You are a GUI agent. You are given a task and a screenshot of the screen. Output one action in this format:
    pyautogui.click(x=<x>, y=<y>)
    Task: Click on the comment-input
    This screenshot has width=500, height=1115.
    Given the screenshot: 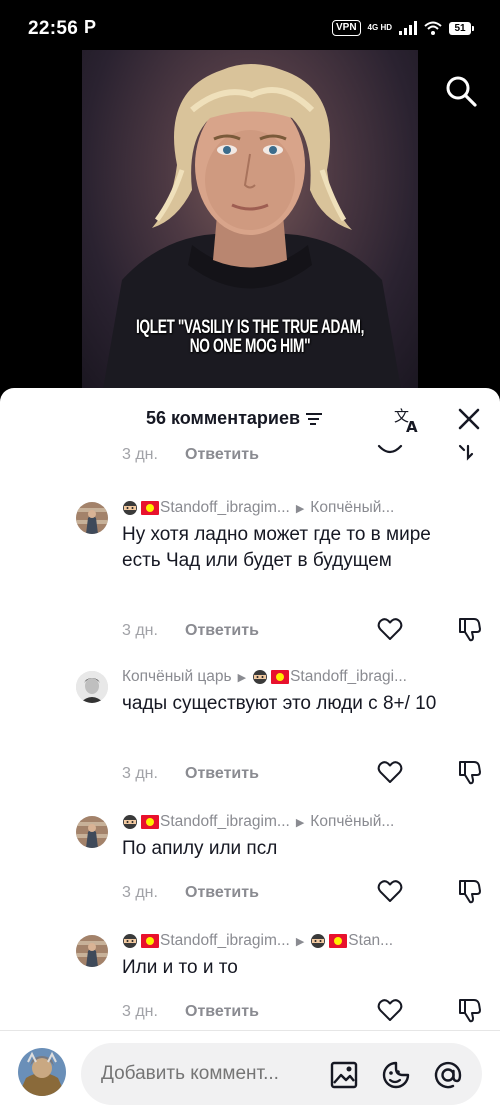 What is the action you would take?
    pyautogui.click(x=208, y=1074)
    